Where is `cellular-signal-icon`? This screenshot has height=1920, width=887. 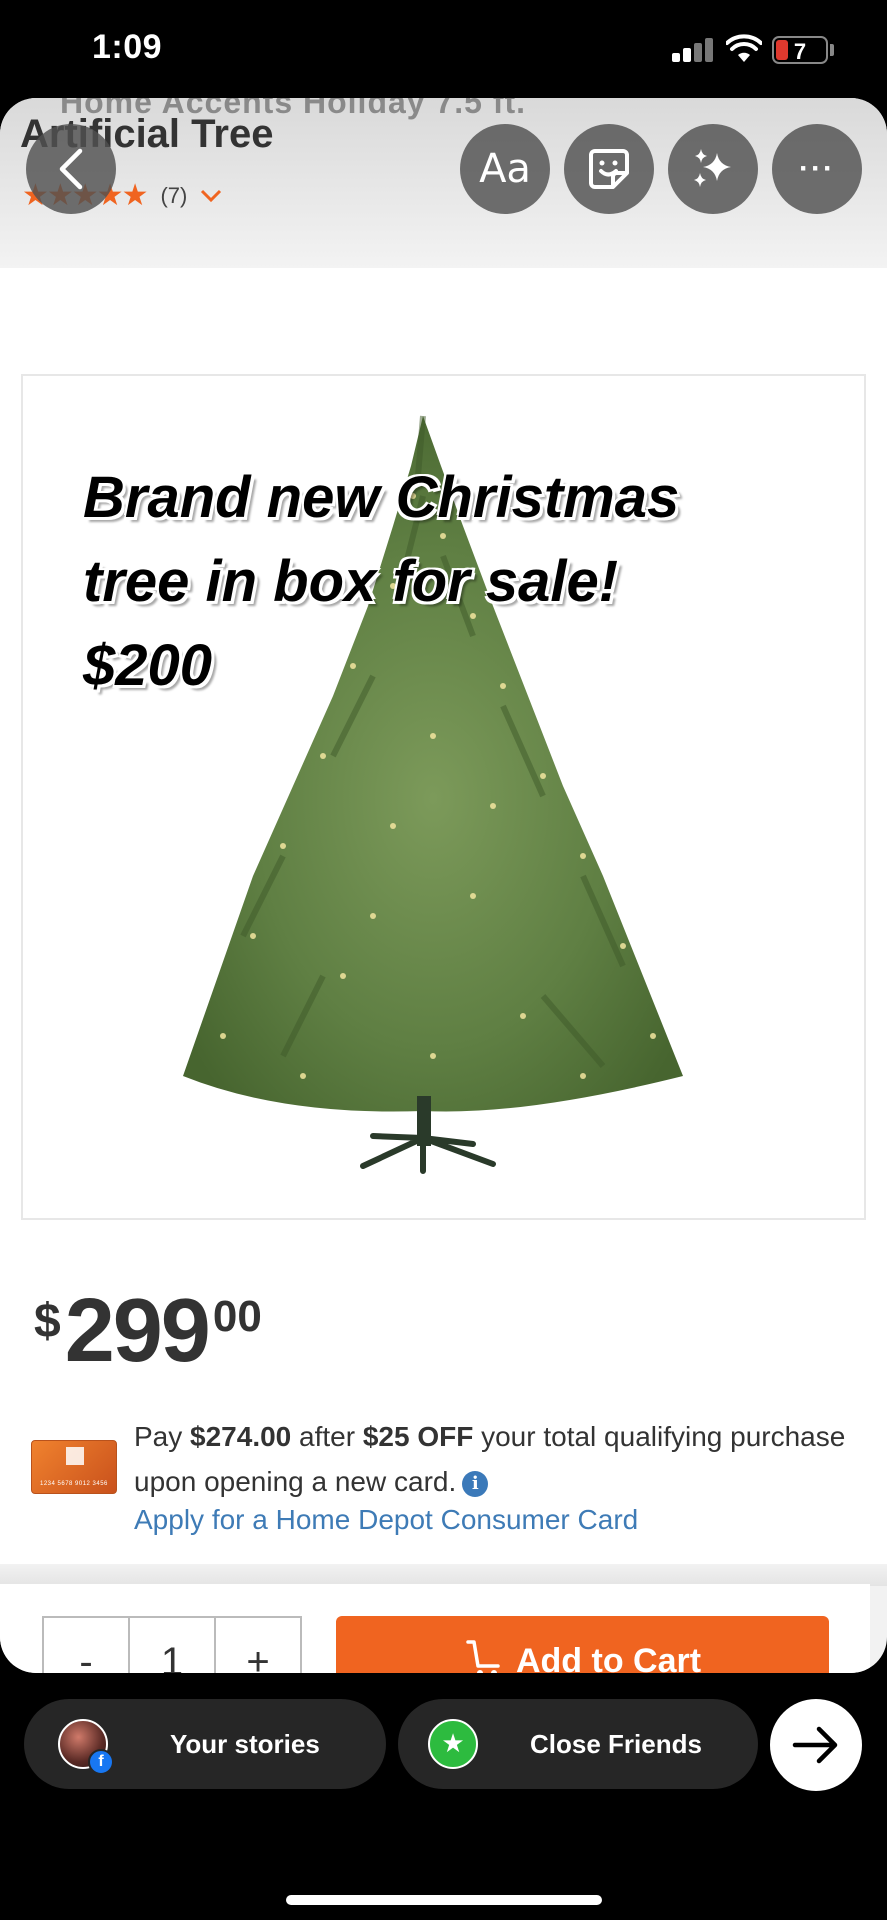 cellular-signal-icon is located at coordinates (693, 49).